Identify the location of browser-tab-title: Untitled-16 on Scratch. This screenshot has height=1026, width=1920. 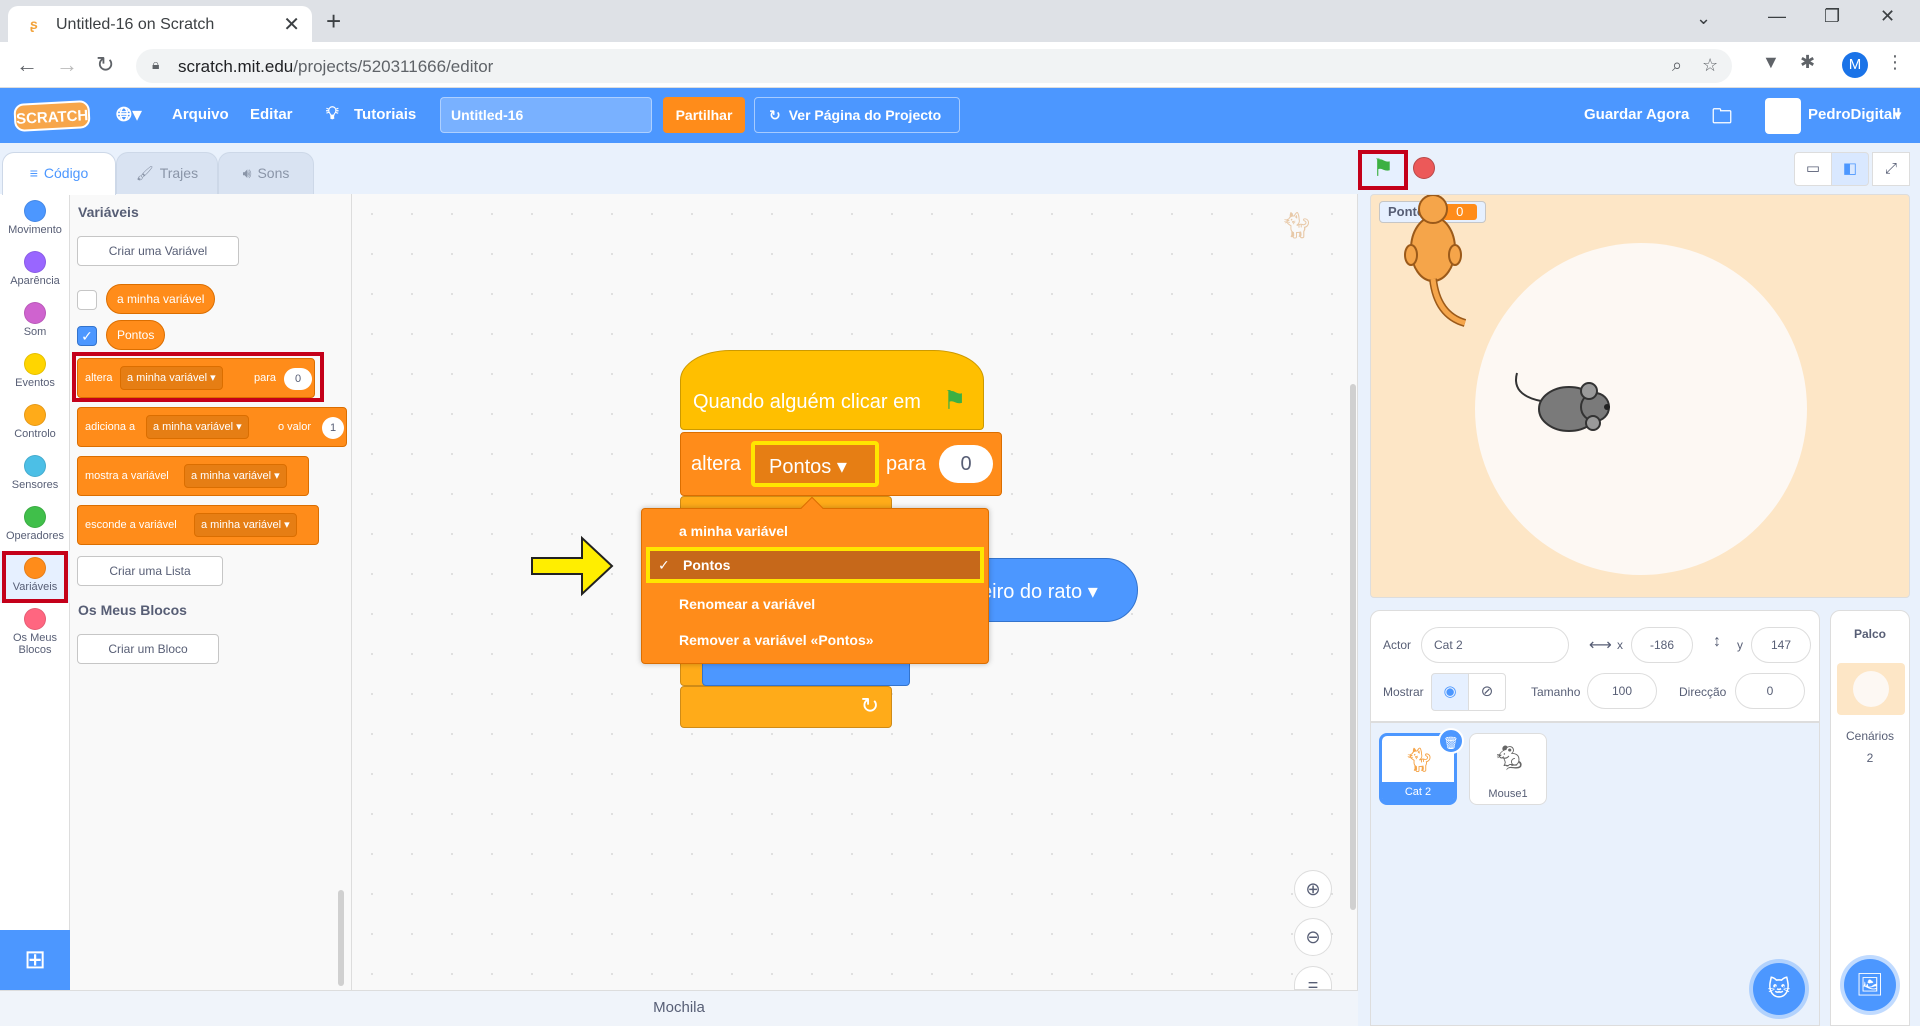
(135, 24).